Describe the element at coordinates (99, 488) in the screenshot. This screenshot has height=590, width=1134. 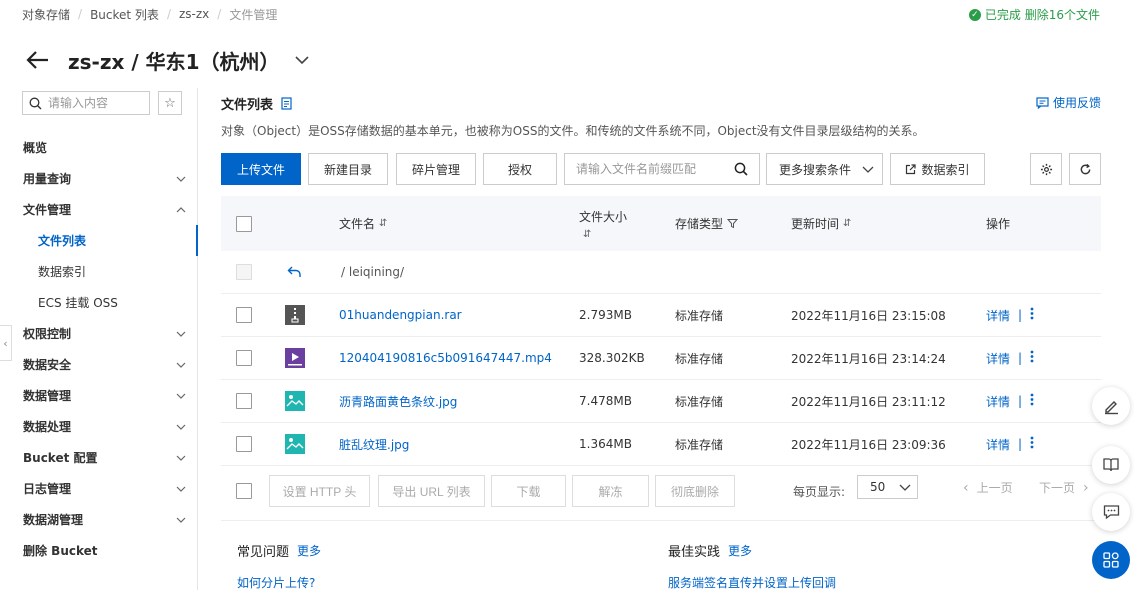
I see `sidebar-item-logs: 日志管理` at that location.